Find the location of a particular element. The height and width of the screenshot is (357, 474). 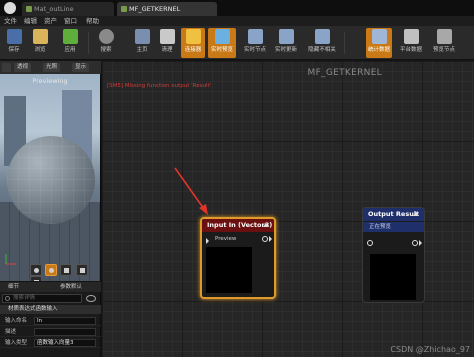

connector-icon is located at coordinates (193, 36).